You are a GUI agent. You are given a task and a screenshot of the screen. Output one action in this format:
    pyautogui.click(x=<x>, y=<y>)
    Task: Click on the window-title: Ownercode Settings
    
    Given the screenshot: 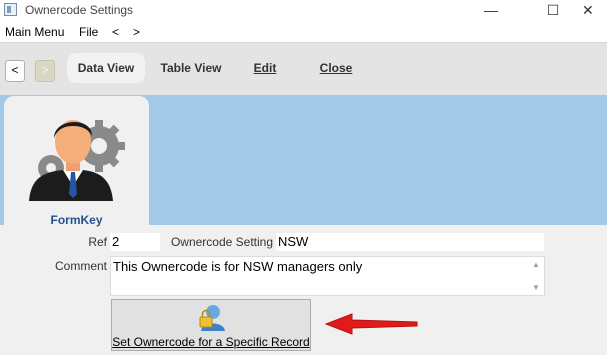 What is the action you would take?
    pyautogui.click(x=79, y=10)
    